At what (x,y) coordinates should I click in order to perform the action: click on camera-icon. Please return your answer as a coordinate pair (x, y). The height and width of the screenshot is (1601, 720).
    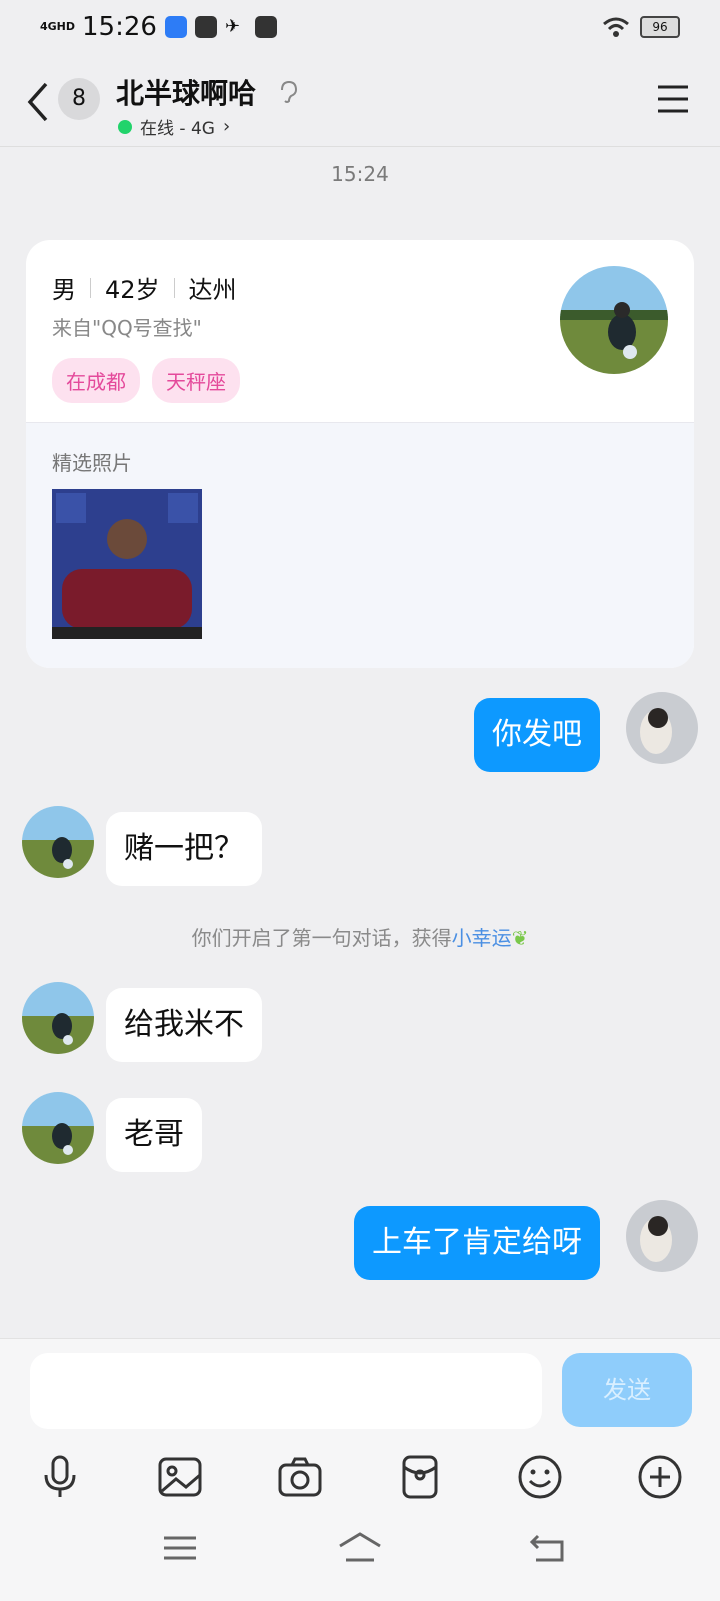
    Looking at the image, I should click on (300, 1477).